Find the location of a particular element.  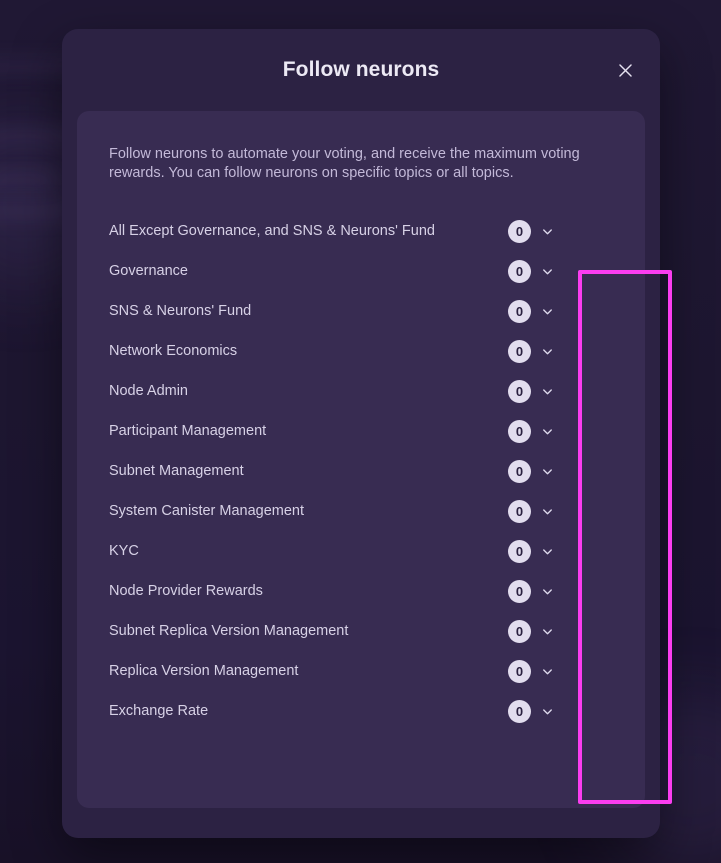

close-icon is located at coordinates (625, 70).